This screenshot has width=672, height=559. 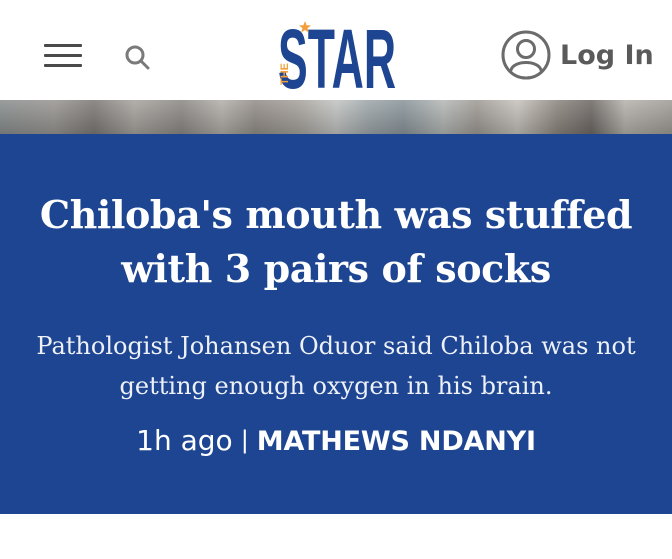 I want to click on page-content-area, so click(x=336, y=536).